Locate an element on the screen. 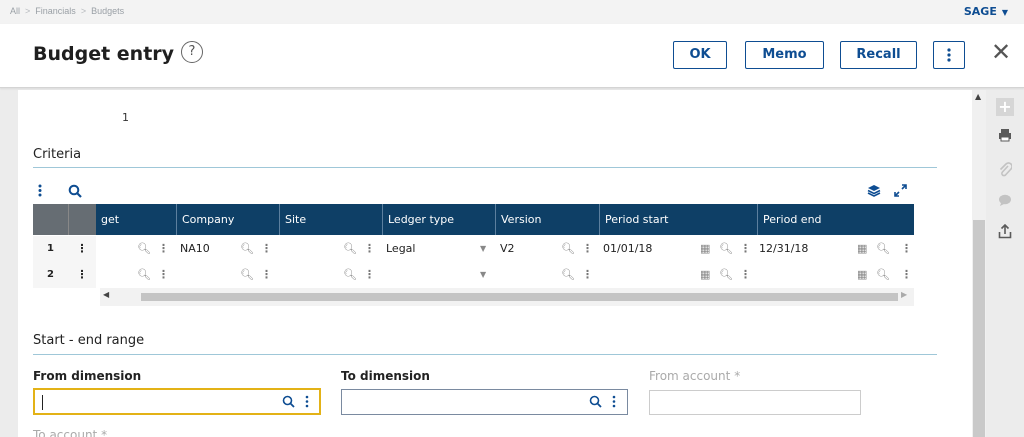 The image size is (1024, 437). scroll-up-icon: ▲ is located at coordinates (978, 96).